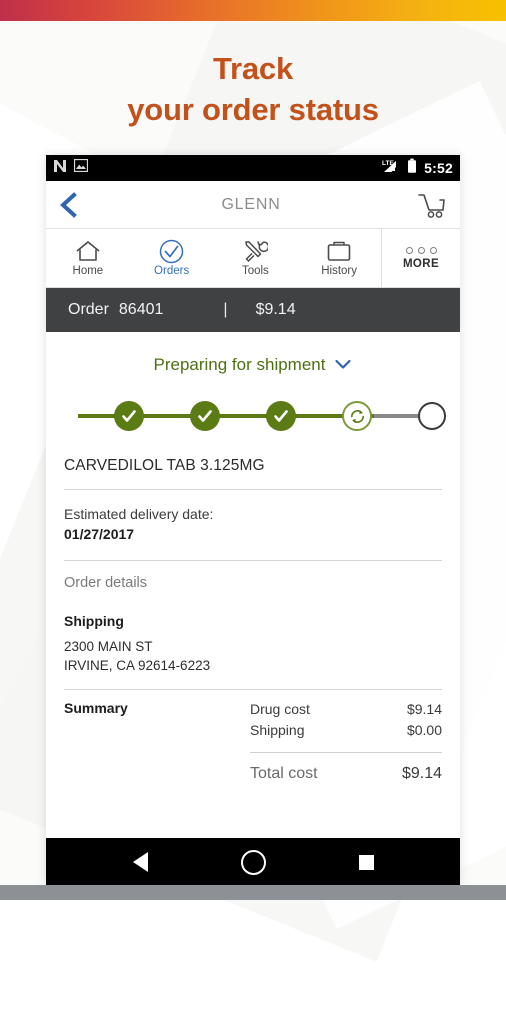 Image resolution: width=506 pixels, height=1032 pixels. What do you see at coordinates (172, 271) in the screenshot?
I see `tab-orders-label: Orders` at bounding box center [172, 271].